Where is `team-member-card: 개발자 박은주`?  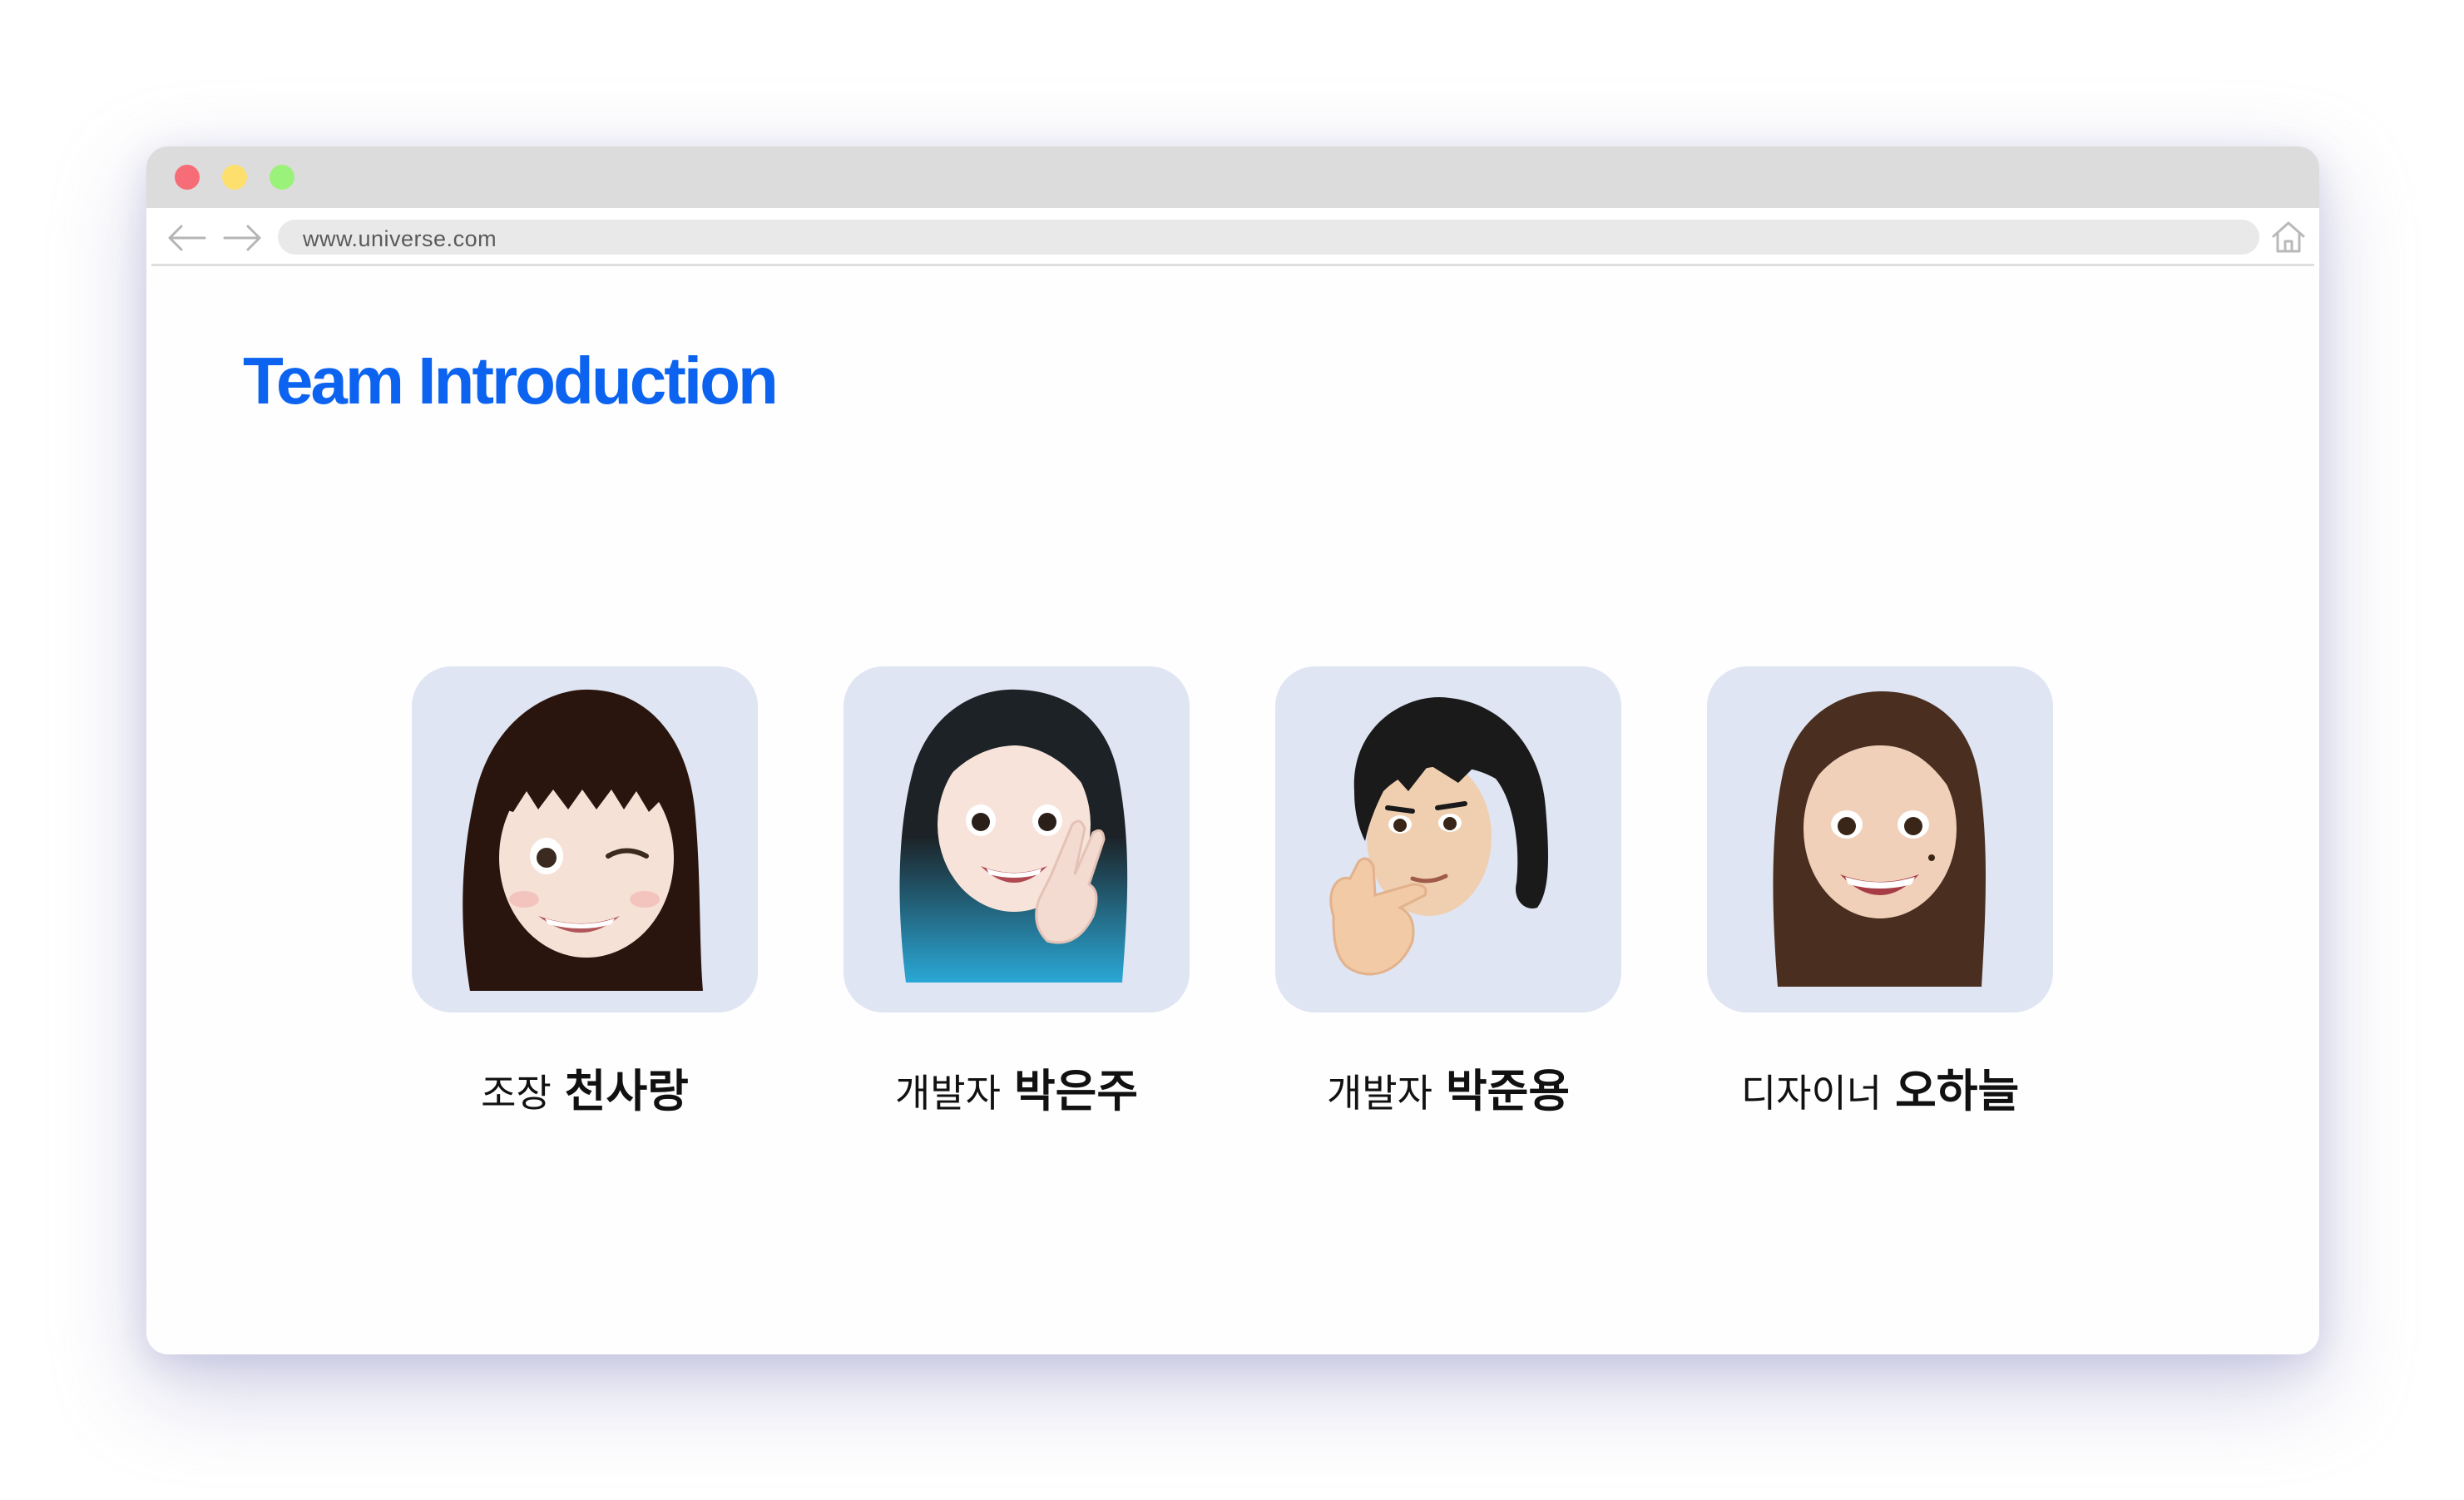 team-member-card: 개발자 박은주 is located at coordinates (1017, 891).